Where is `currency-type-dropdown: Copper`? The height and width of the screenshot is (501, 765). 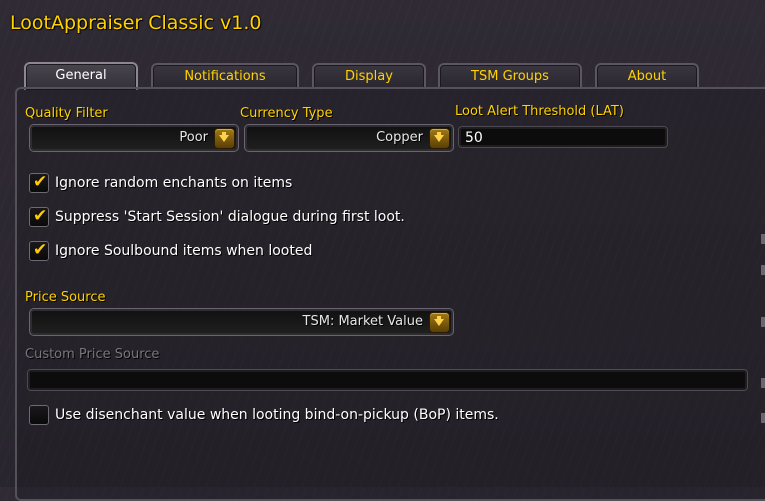
currency-type-dropdown: Copper is located at coordinates (349, 138).